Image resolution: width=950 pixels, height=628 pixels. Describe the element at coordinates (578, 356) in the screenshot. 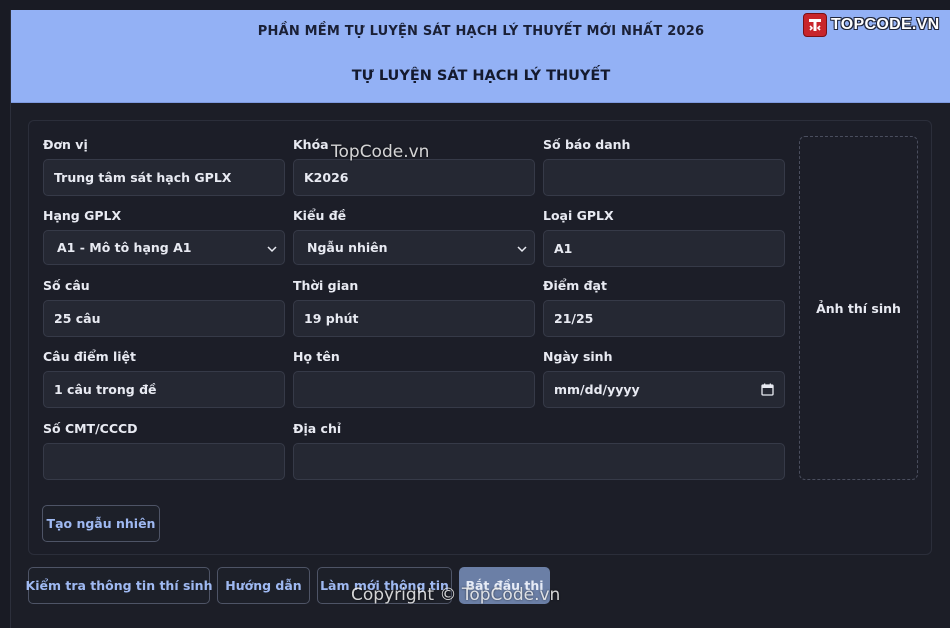

I see `ngay-sinh-label: Ngày sinh` at that location.